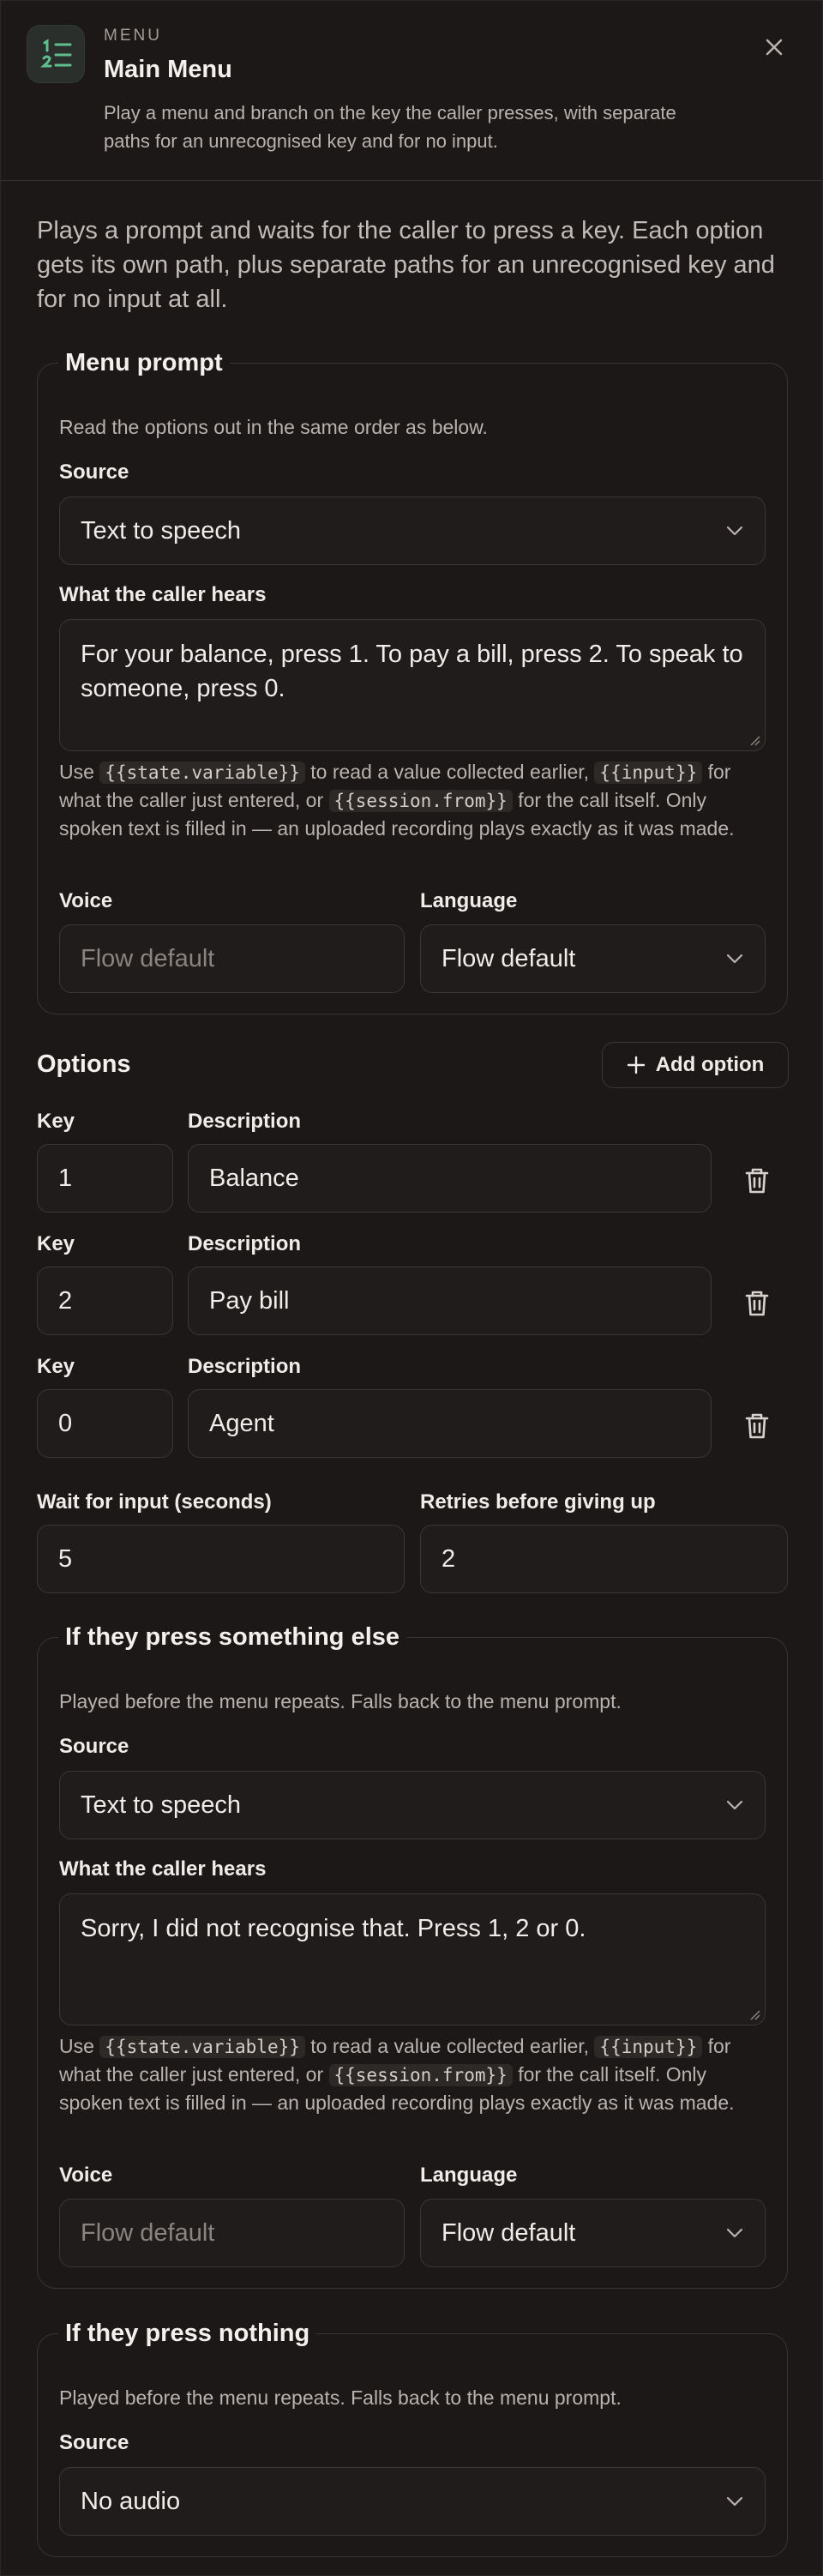 The width and height of the screenshot is (823, 2576). I want to click on menu-prompt-language-value: Flow default, so click(509, 958).